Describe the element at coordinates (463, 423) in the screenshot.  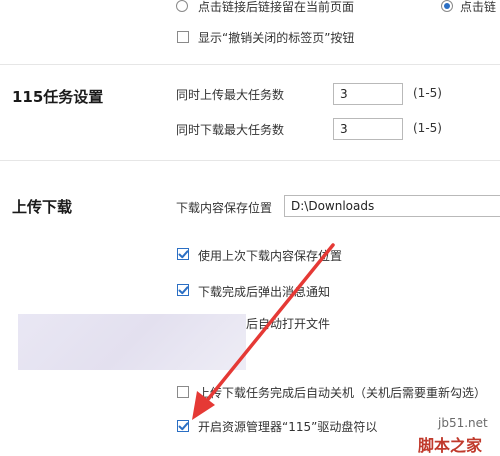
I see `watermark-site: jb51.net` at that location.